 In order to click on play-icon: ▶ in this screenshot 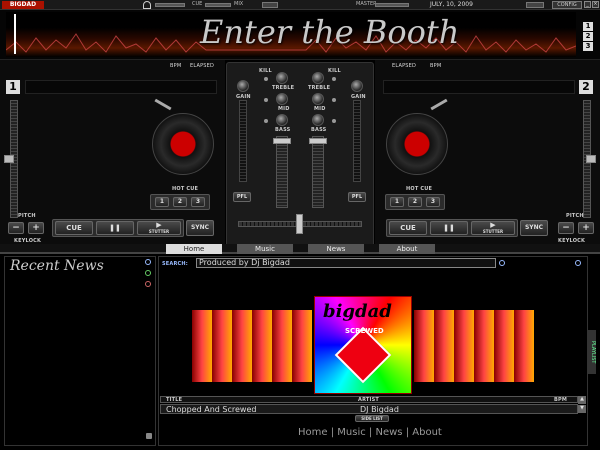, I will do `click(493, 225)`.